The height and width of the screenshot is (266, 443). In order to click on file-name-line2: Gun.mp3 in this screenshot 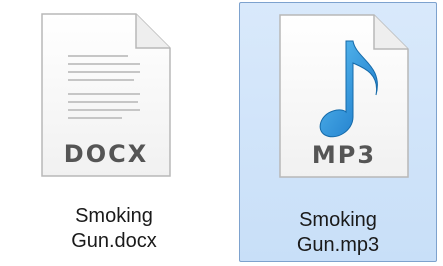, I will do `click(338, 245)`.